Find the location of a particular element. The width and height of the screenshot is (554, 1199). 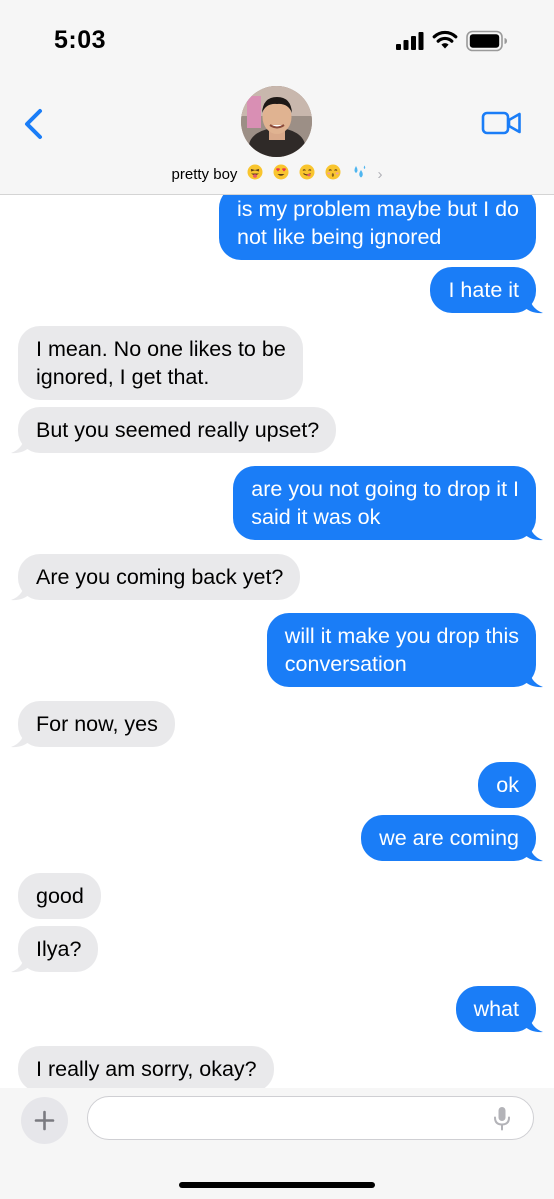

received-message-bubble: Are you coming back yet? is located at coordinates (156, 577).